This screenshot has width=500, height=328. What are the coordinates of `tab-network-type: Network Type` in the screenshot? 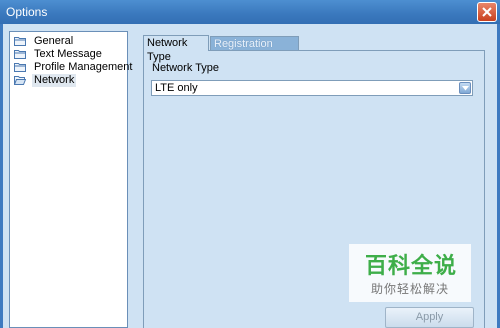 It's located at (176, 49).